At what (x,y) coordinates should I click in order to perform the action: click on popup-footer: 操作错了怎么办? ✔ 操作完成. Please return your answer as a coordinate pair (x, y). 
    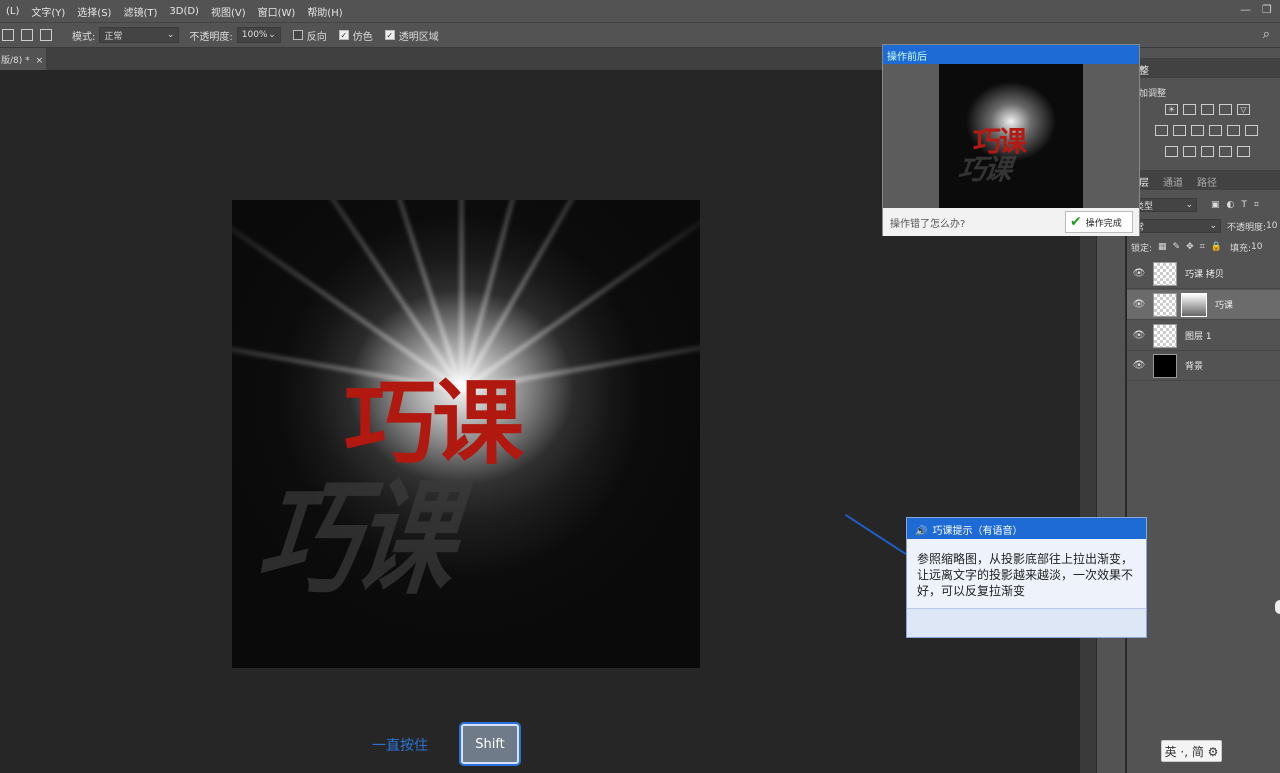
    Looking at the image, I should click on (1011, 222).